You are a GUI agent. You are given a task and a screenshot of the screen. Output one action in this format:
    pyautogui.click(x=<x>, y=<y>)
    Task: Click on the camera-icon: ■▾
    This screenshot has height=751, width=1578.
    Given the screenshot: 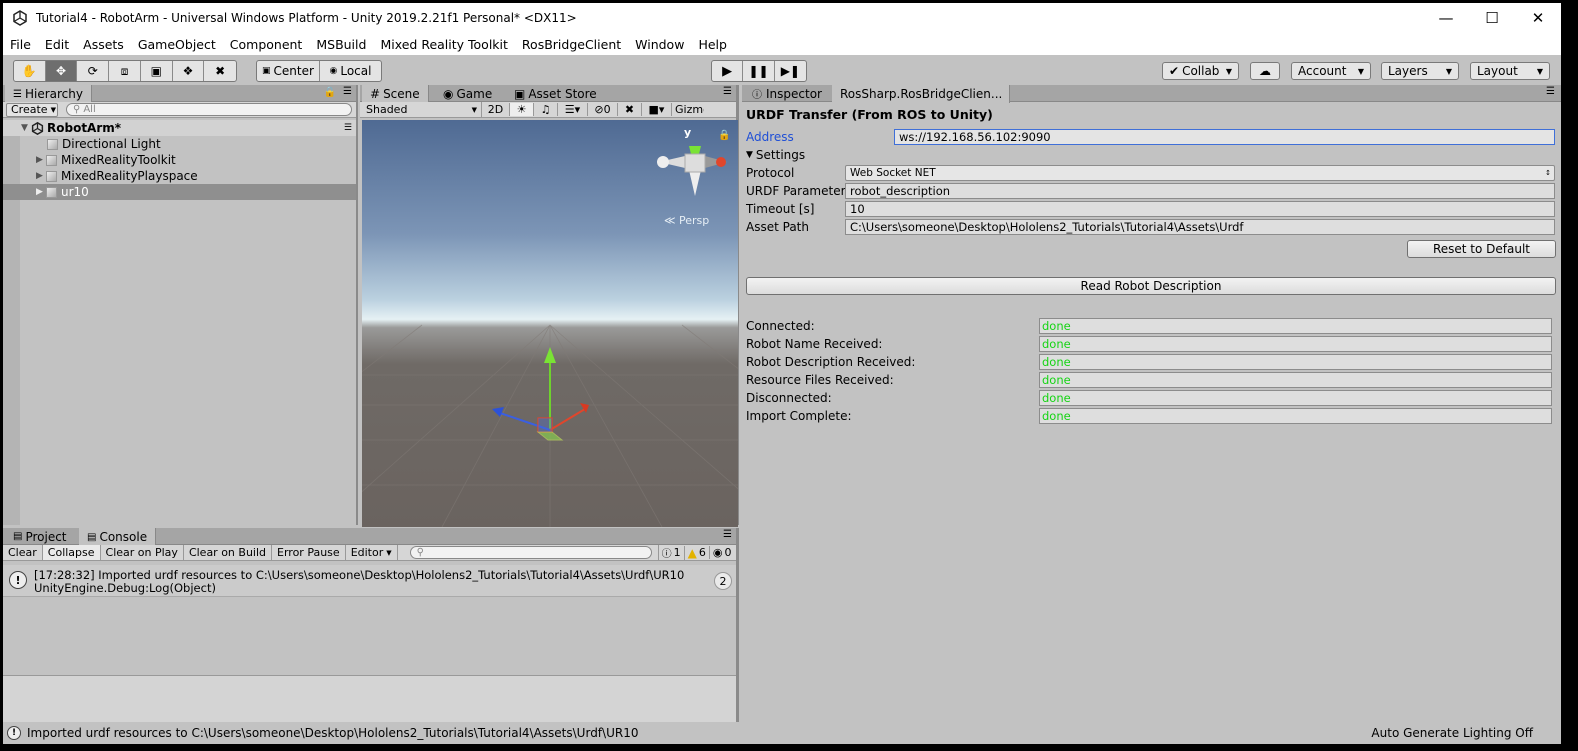 What is the action you would take?
    pyautogui.click(x=657, y=109)
    